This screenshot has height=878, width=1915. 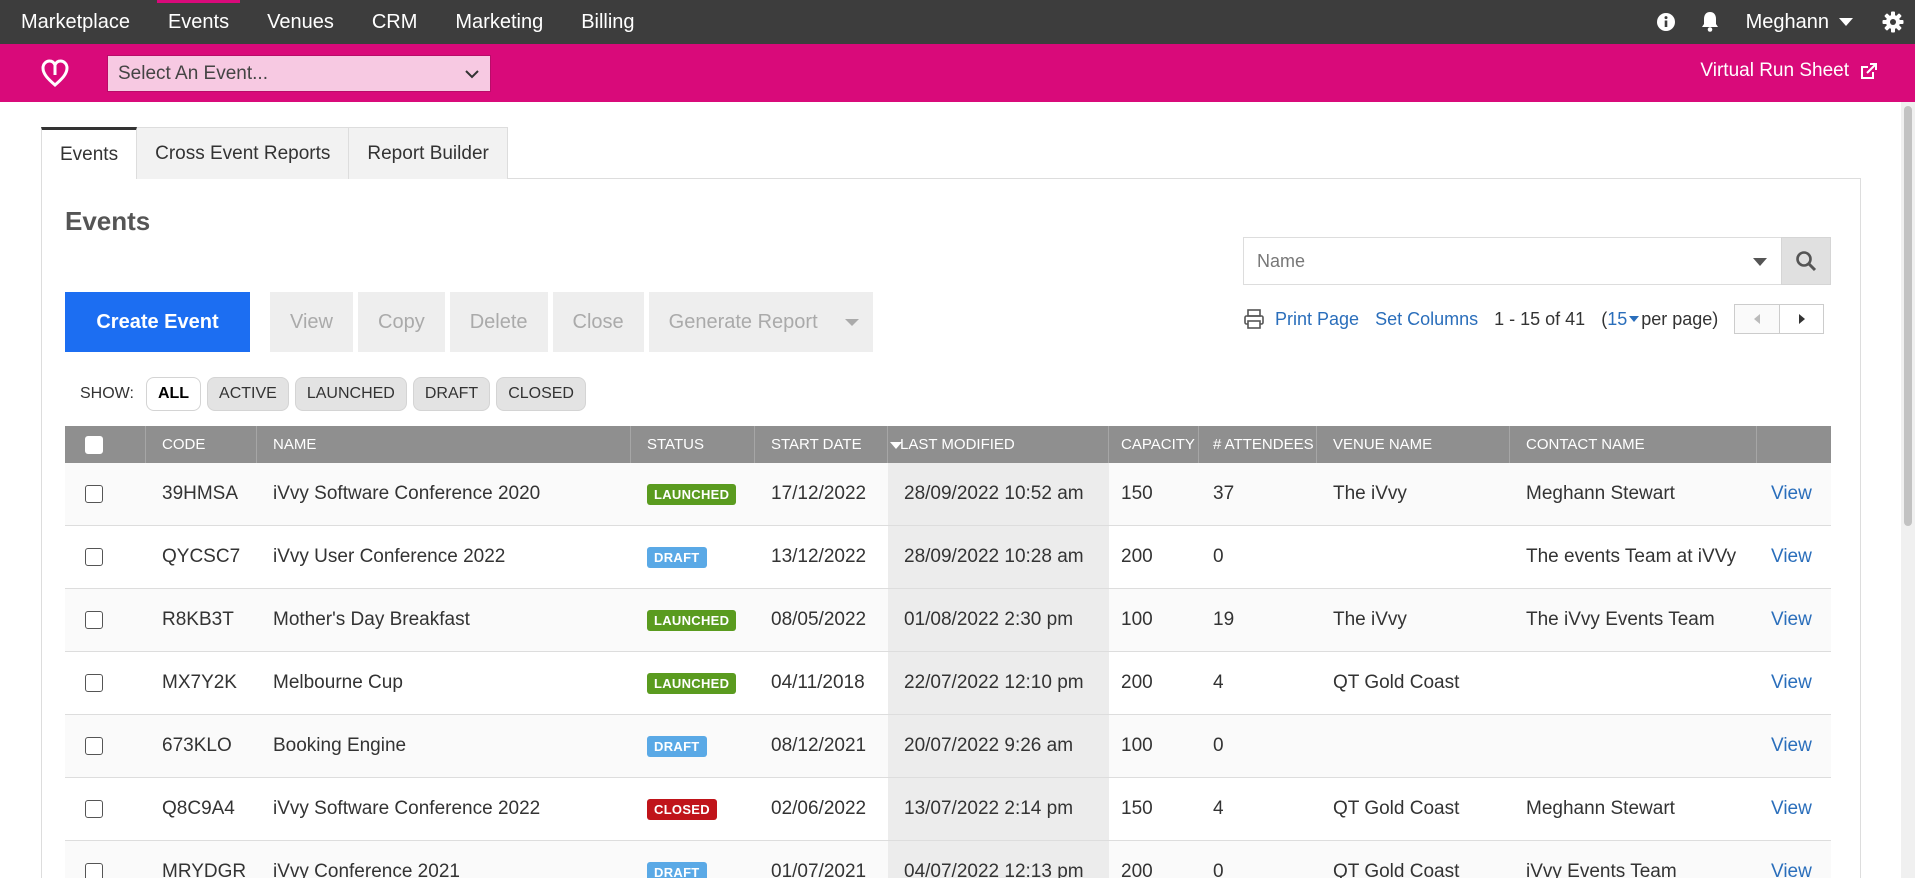 What do you see at coordinates (300, 22) in the screenshot?
I see `nav-venues: Venues` at bounding box center [300, 22].